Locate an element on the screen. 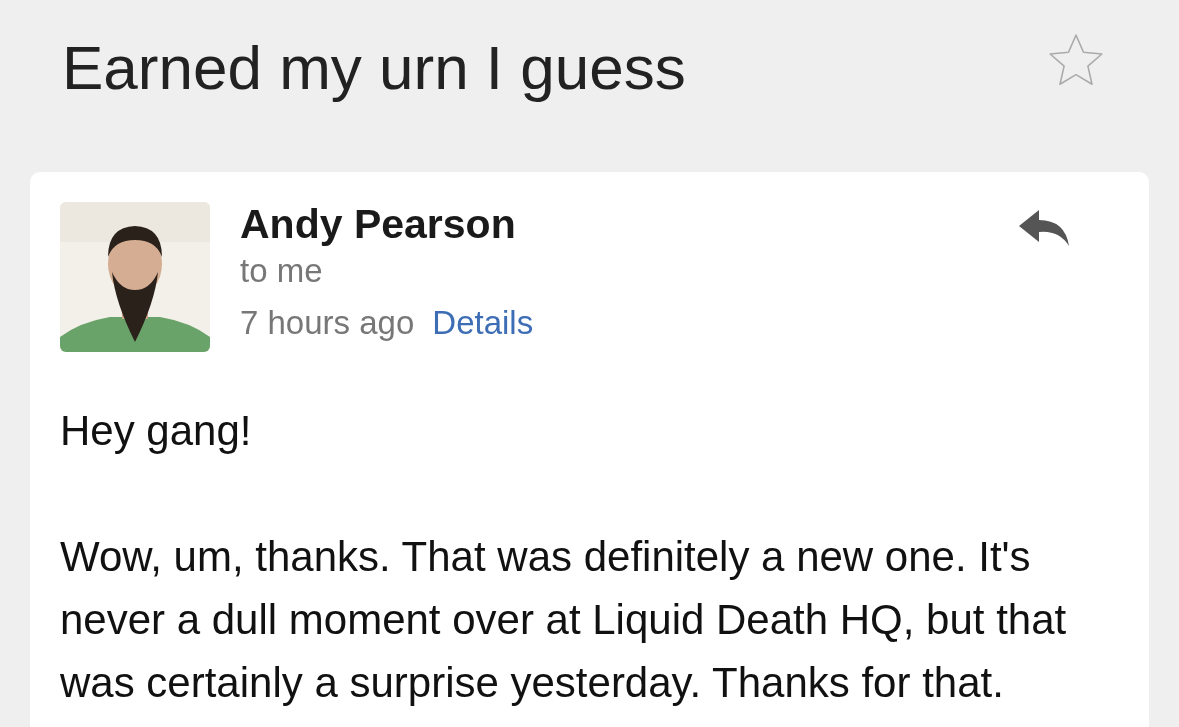 The width and height of the screenshot is (1179, 727). sender-name: Andy Pearson is located at coordinates (378, 224).